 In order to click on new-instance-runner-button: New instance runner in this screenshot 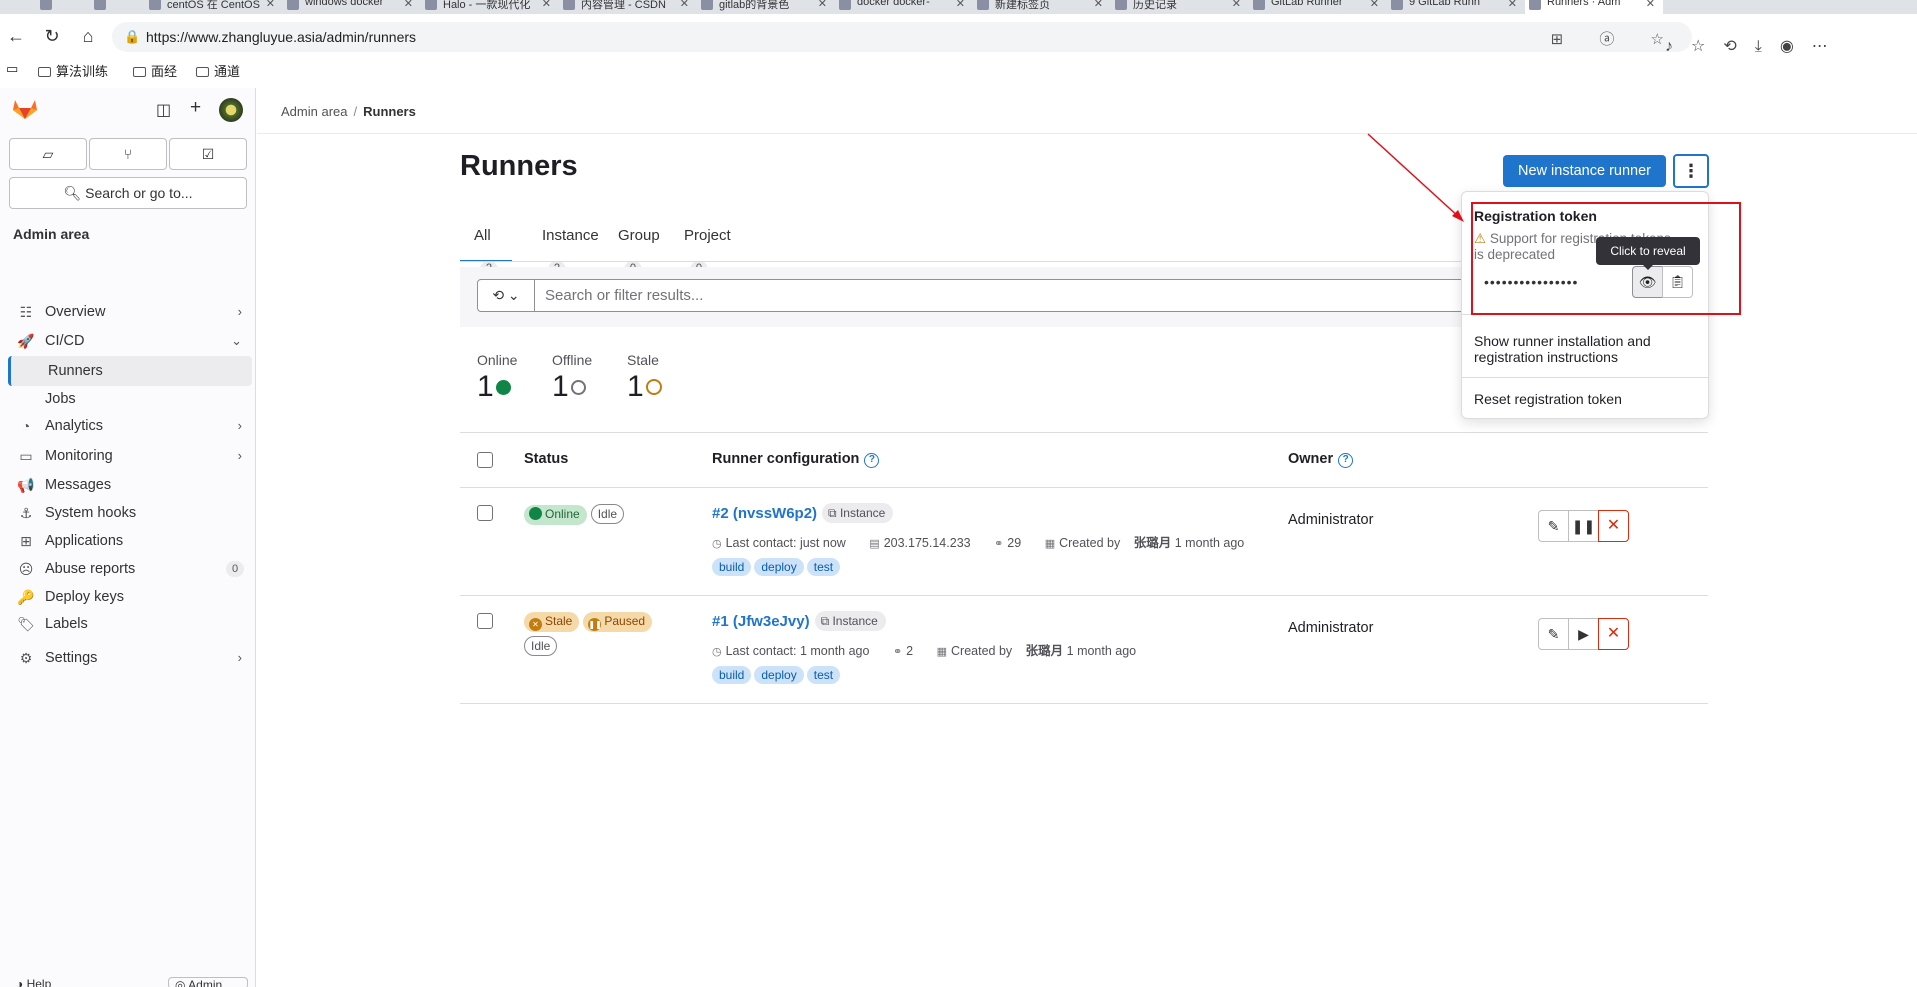, I will do `click(1584, 171)`.